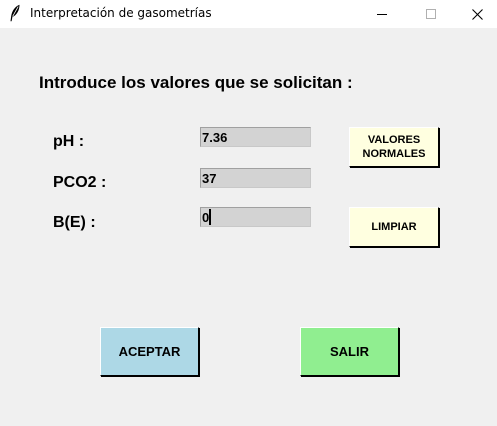 The height and width of the screenshot is (426, 497). Describe the element at coordinates (394, 147) in the screenshot. I see `valores-normales-button: VALORES NORMALES` at that location.